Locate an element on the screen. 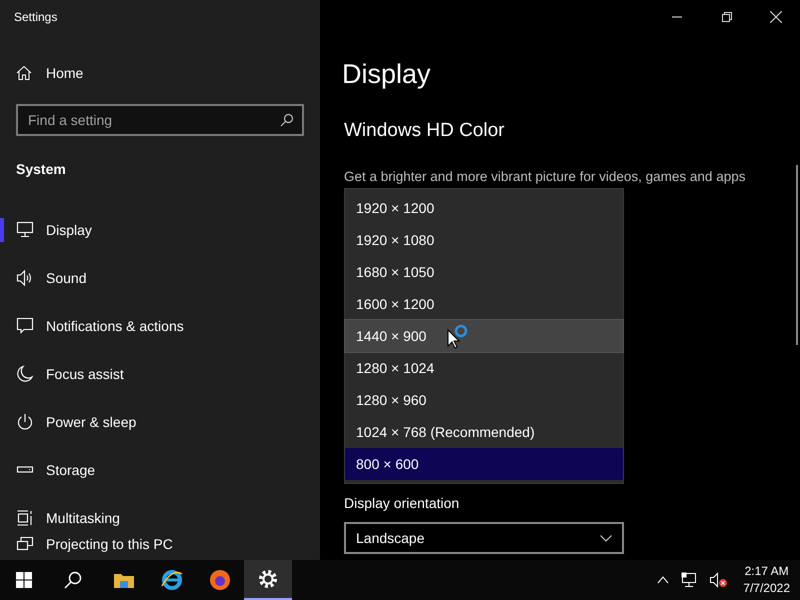 Image resolution: width=800 pixels, height=600 pixels. gear-icon is located at coordinates (268, 579).